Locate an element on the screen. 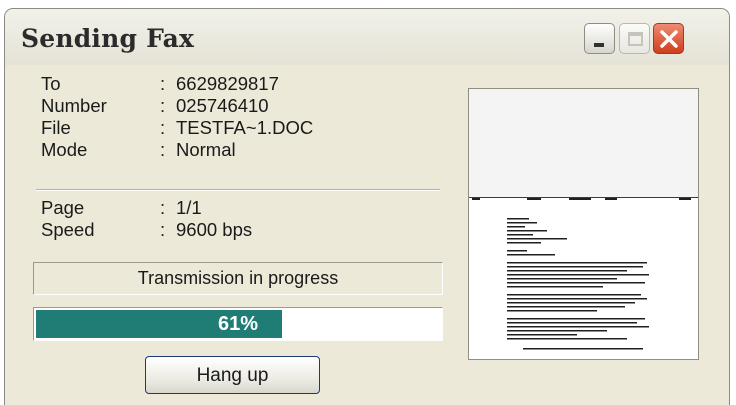 The image size is (736, 405). fax-page-thumbnail is located at coordinates (583, 278).